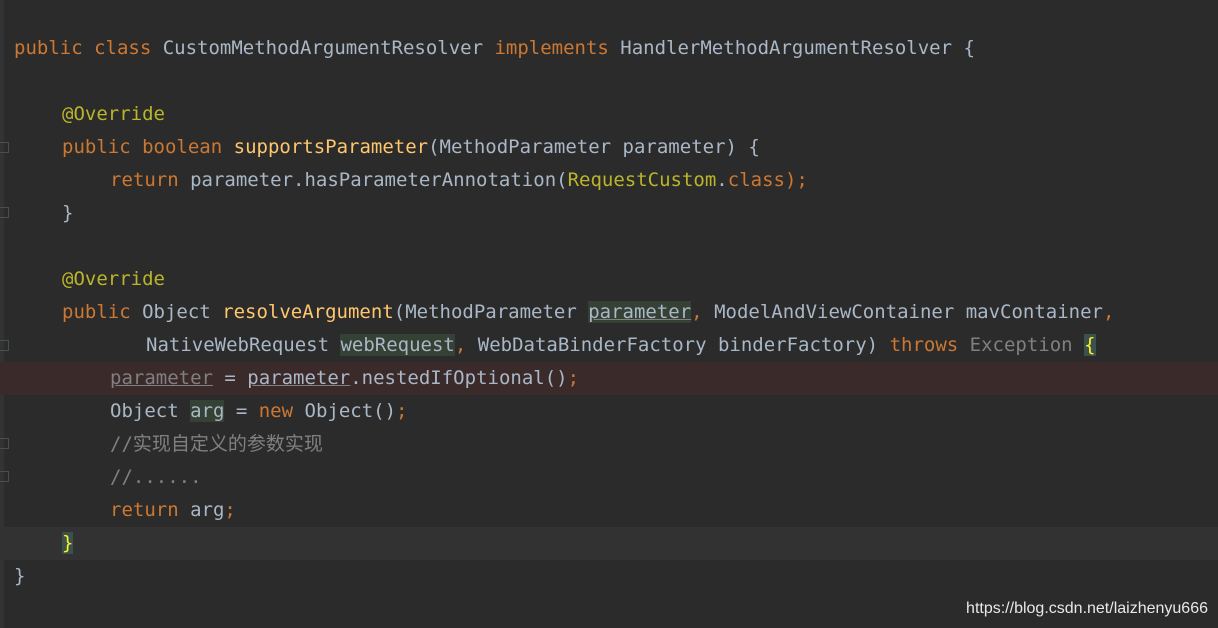  What do you see at coordinates (1021, 345) in the screenshot?
I see `unused-token: Exception` at bounding box center [1021, 345].